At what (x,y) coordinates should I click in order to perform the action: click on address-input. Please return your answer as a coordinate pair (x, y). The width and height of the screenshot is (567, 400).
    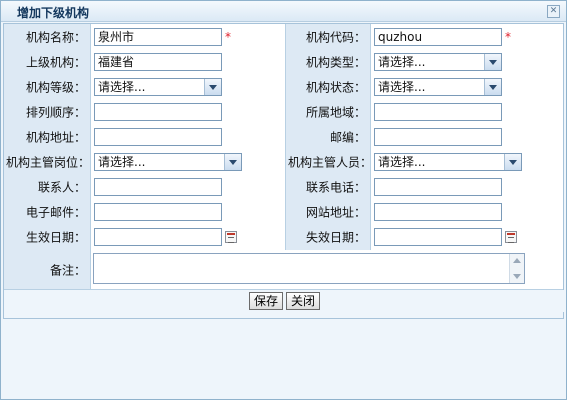
    Looking at the image, I should click on (158, 136).